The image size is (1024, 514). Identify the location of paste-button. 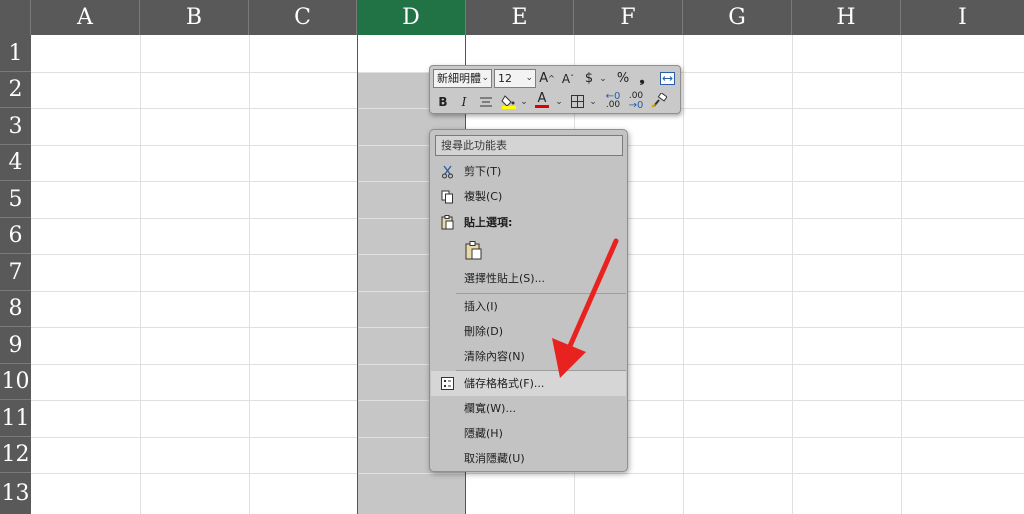
(473, 250).